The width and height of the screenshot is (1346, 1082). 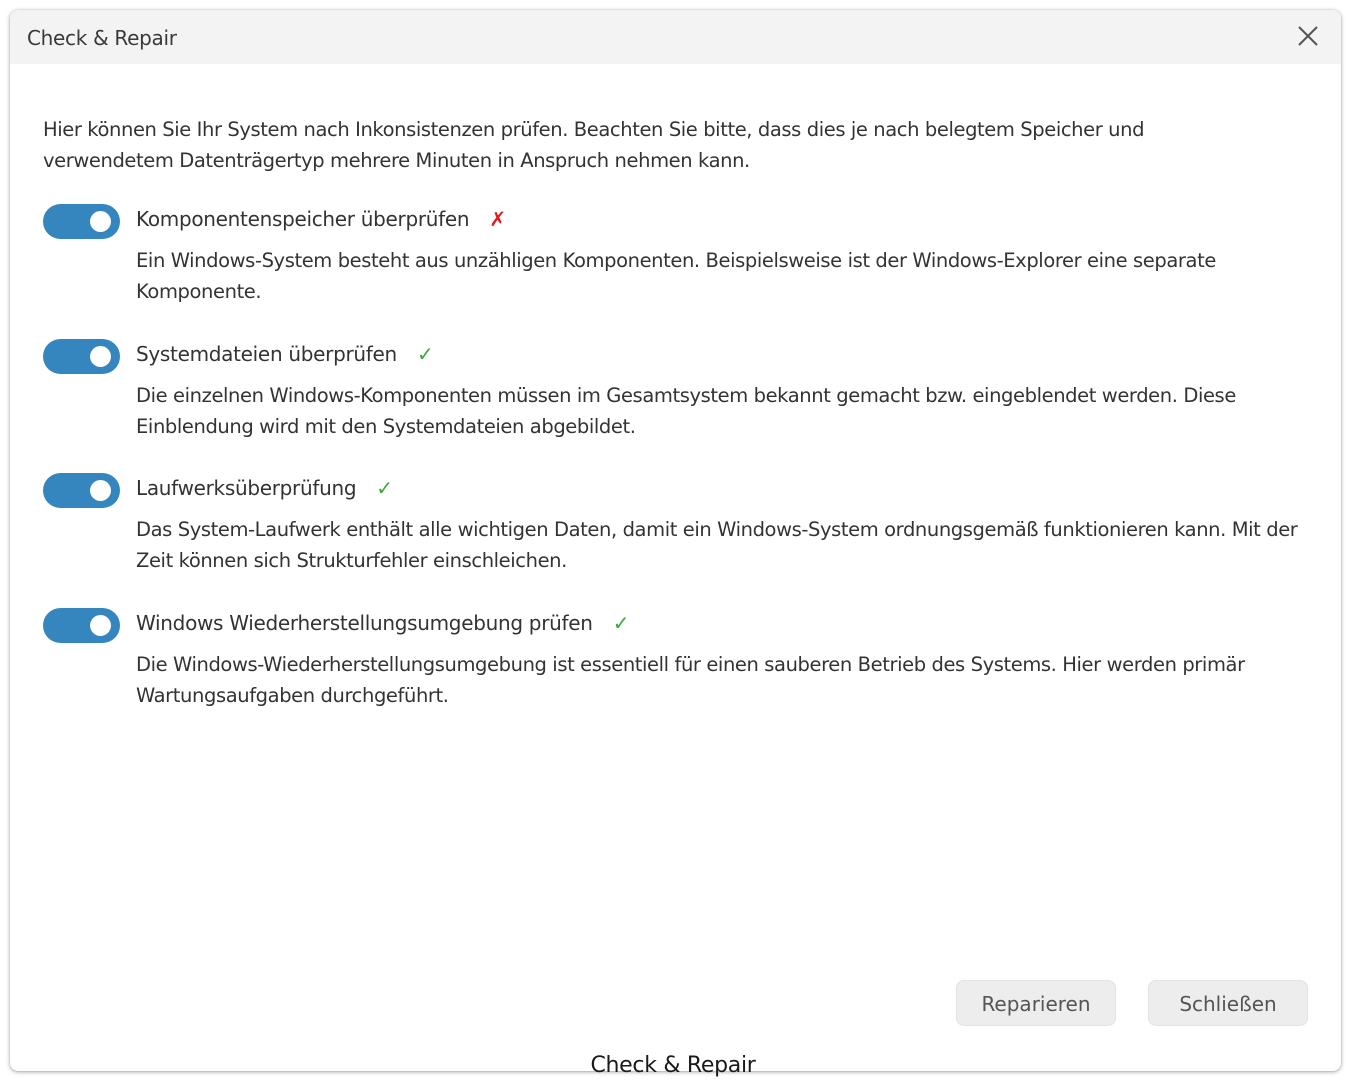 What do you see at coordinates (675, 37) in the screenshot?
I see `title-bar: Check & Repair` at bounding box center [675, 37].